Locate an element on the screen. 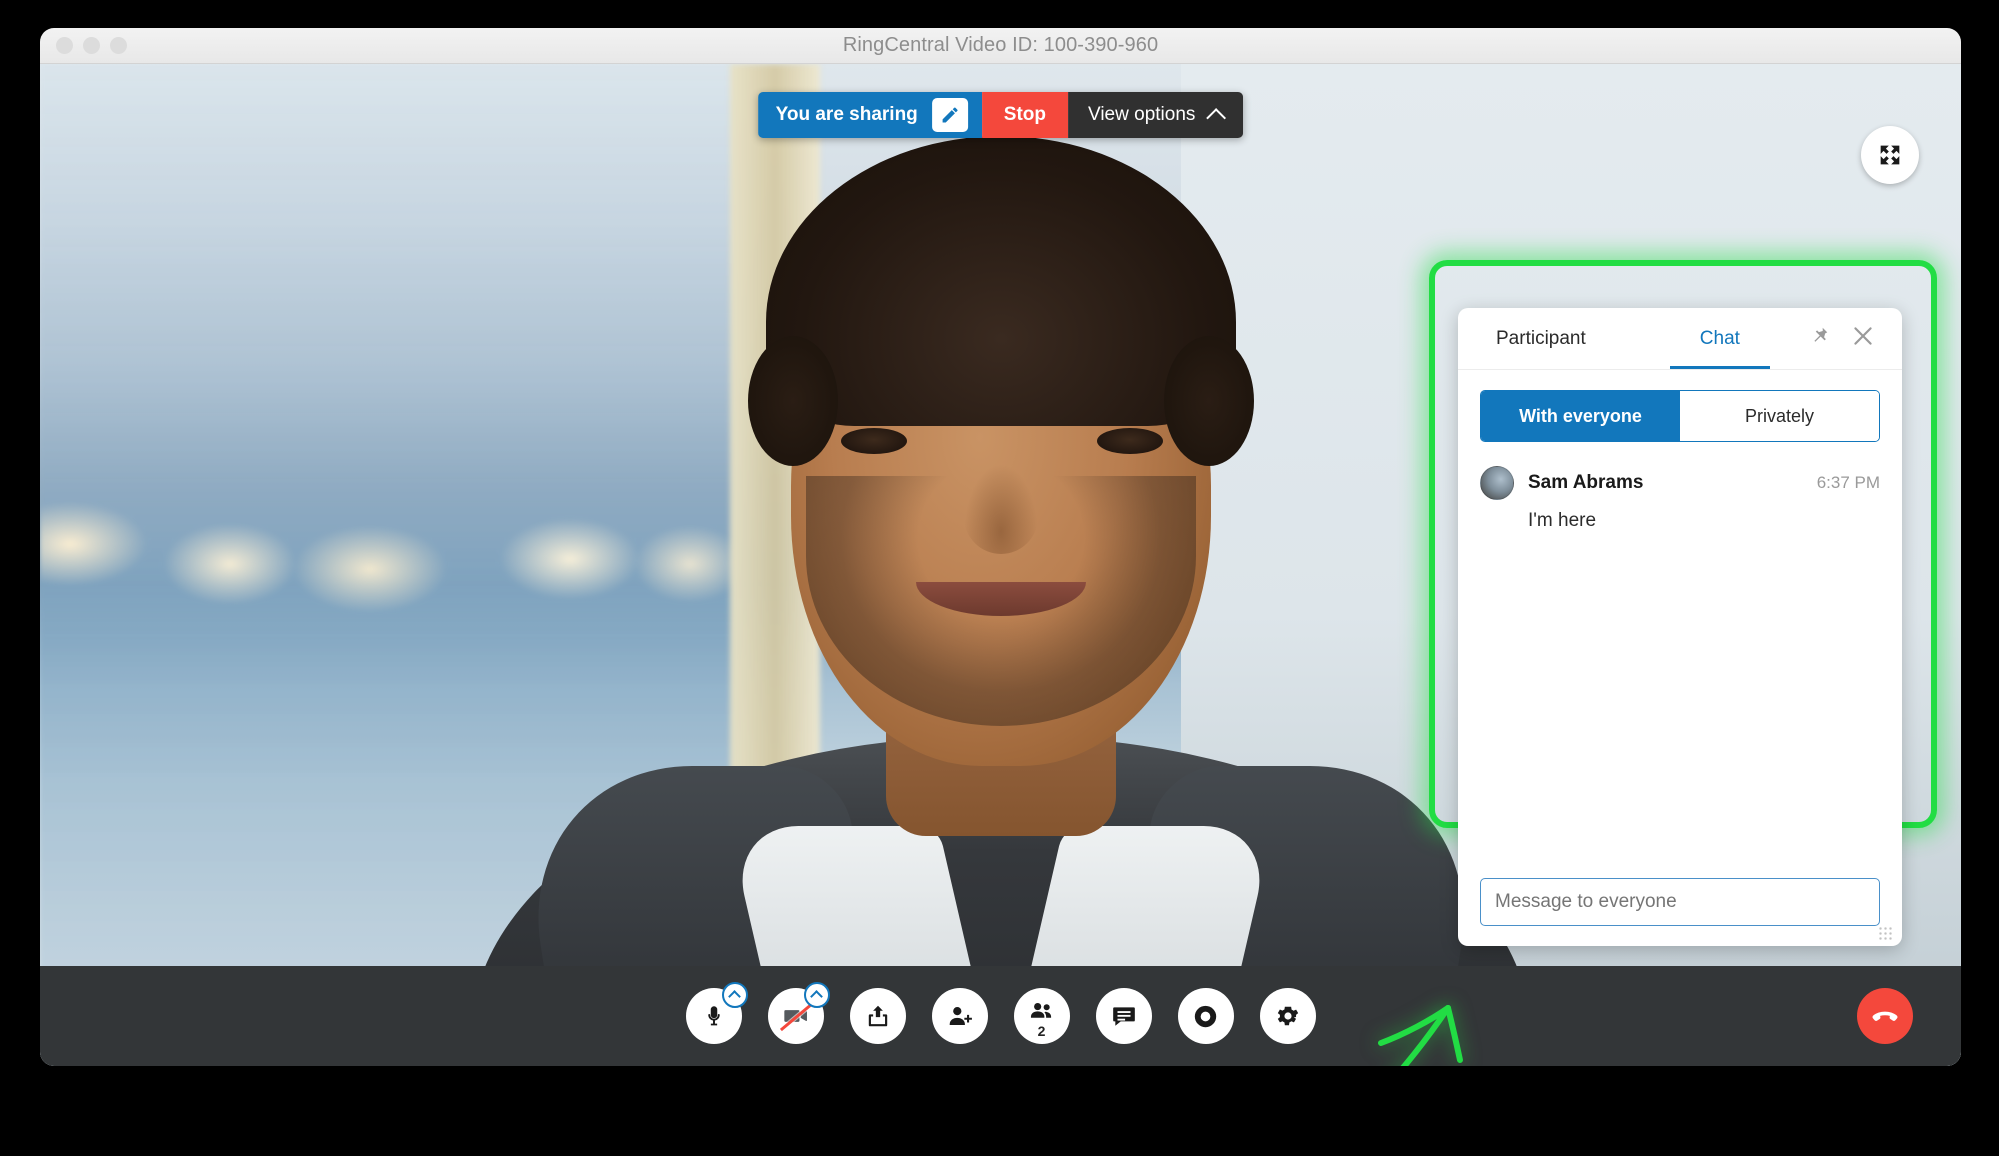 The width and height of the screenshot is (1999, 1156). audience-toggle: With everyone Privately is located at coordinates (1680, 416).